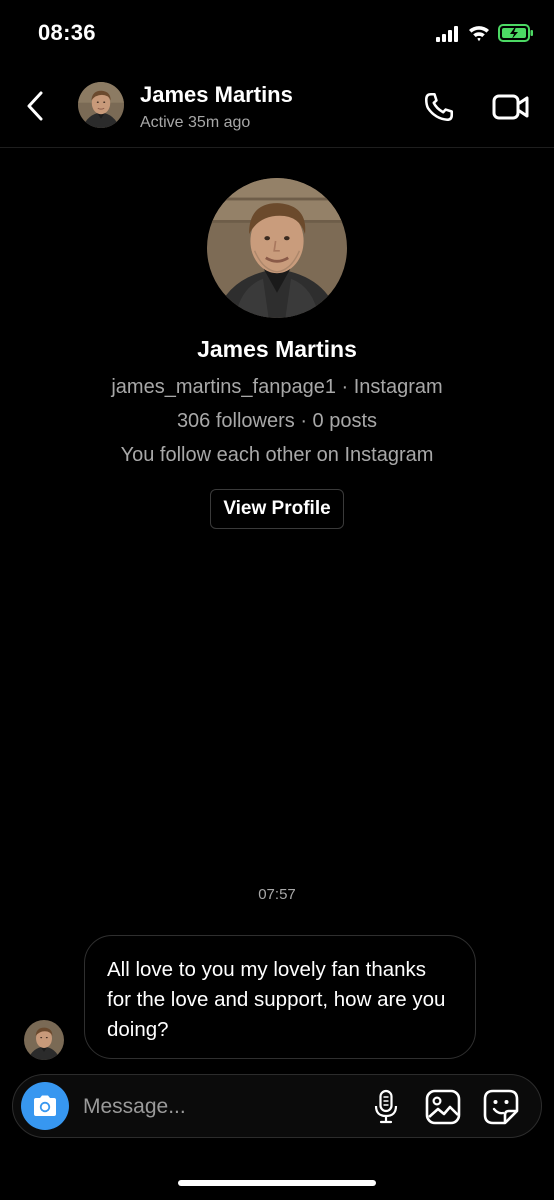  I want to click on microphone-icon, so click(386, 1106).